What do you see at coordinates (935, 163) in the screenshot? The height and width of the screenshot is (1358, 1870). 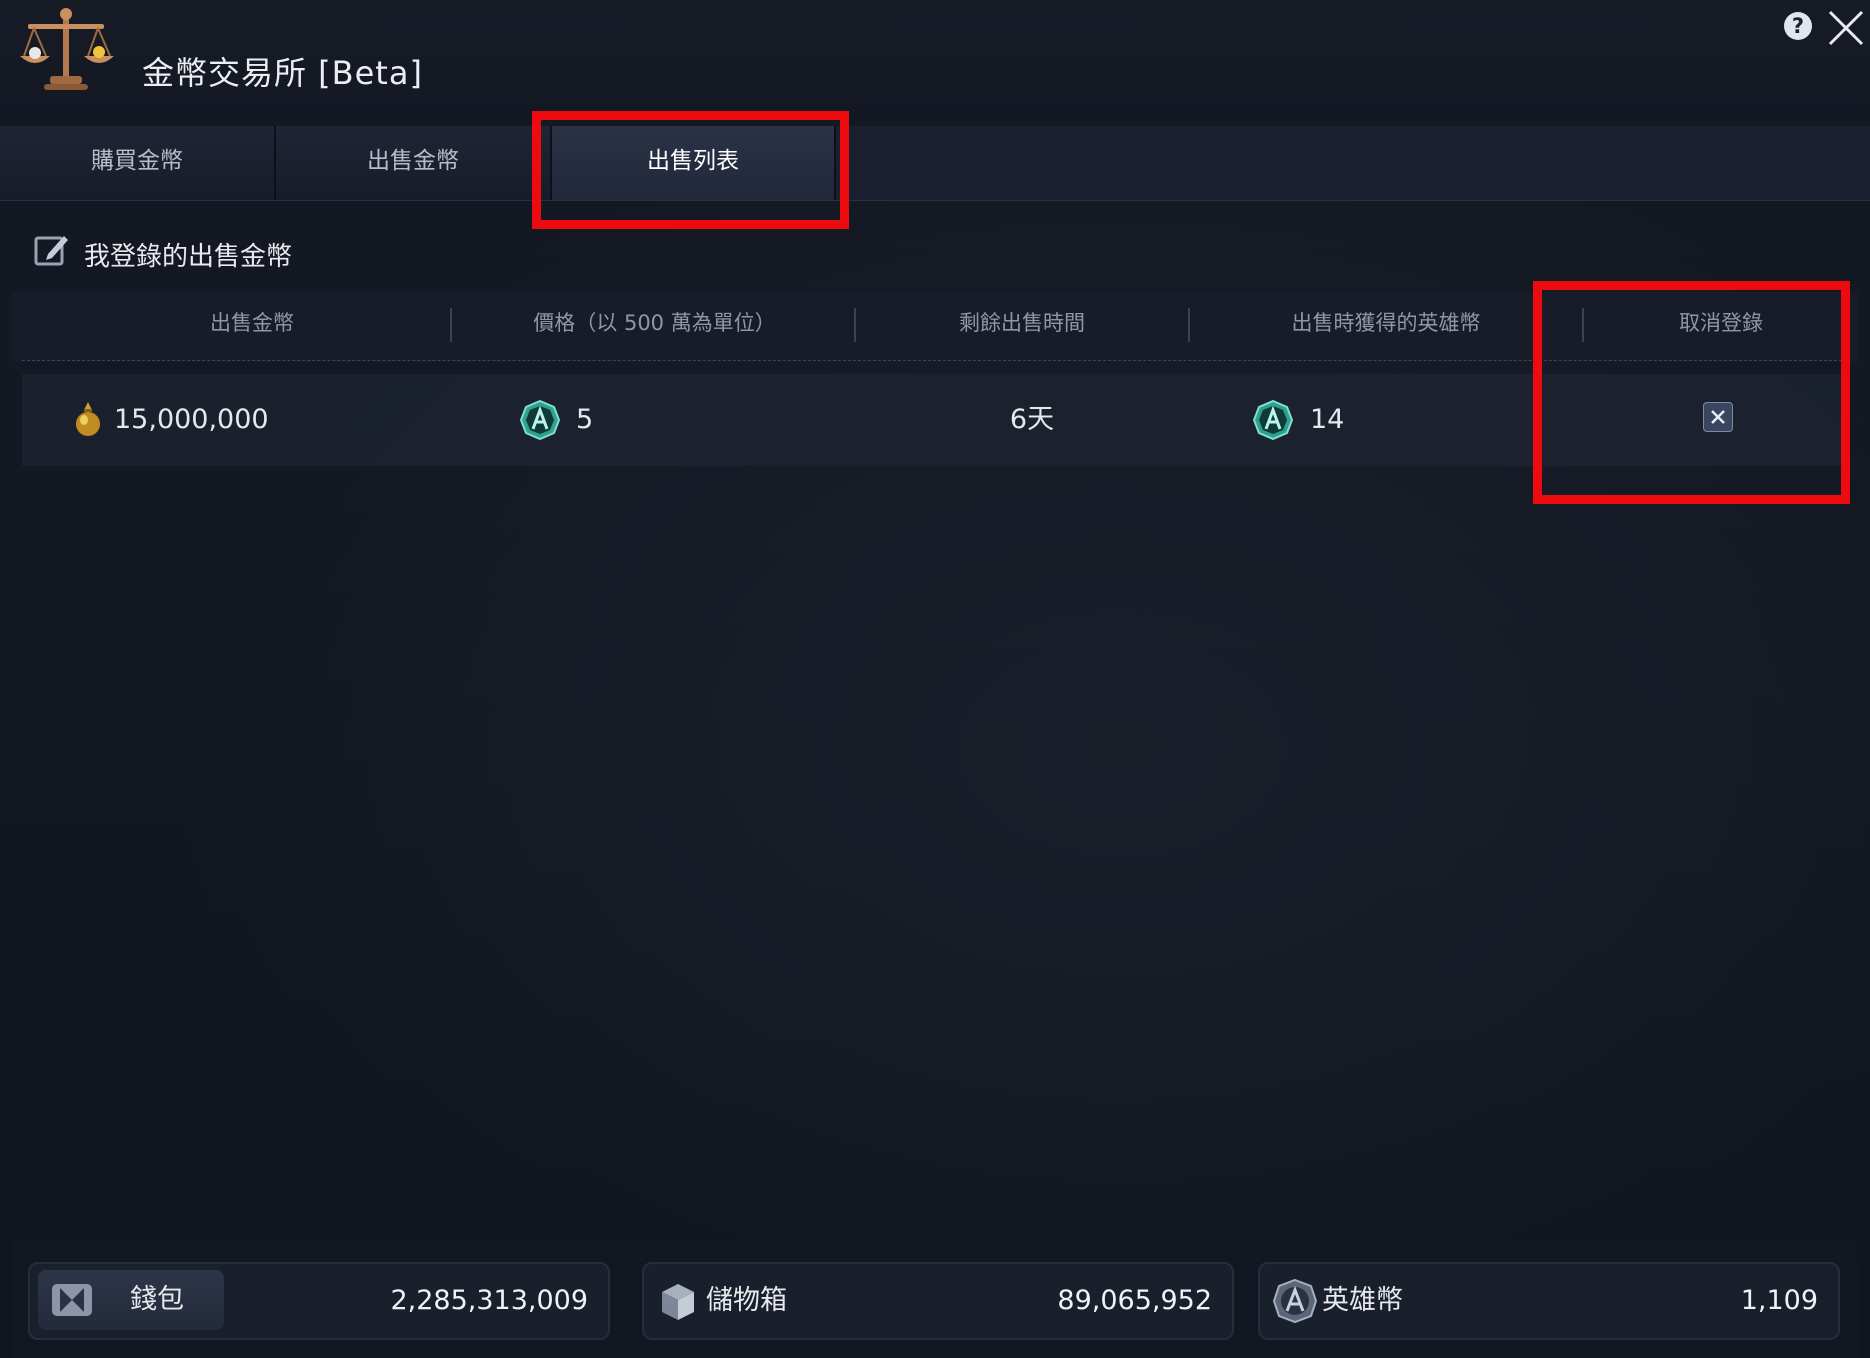 I see `tab-bar: 購買金幣 出售金幣 出售列表` at bounding box center [935, 163].